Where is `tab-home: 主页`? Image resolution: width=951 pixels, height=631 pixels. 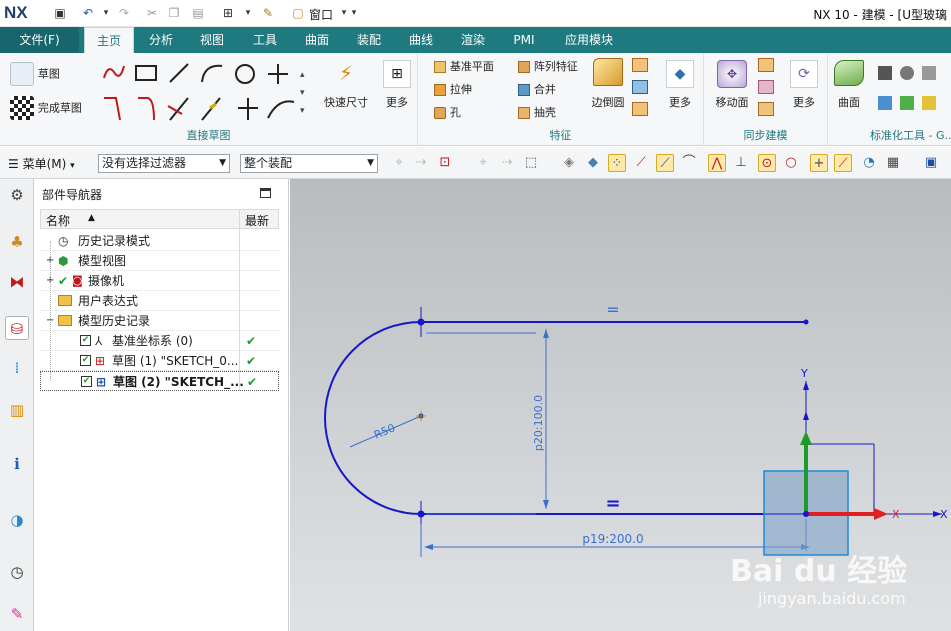 tab-home: 主页 is located at coordinates (109, 40).